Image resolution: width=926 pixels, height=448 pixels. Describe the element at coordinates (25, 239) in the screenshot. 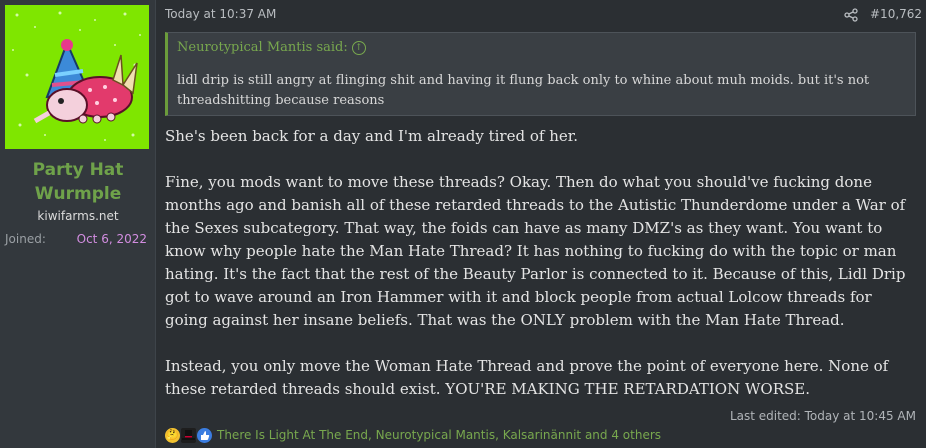

I see `joined-label: Joined:` at that location.